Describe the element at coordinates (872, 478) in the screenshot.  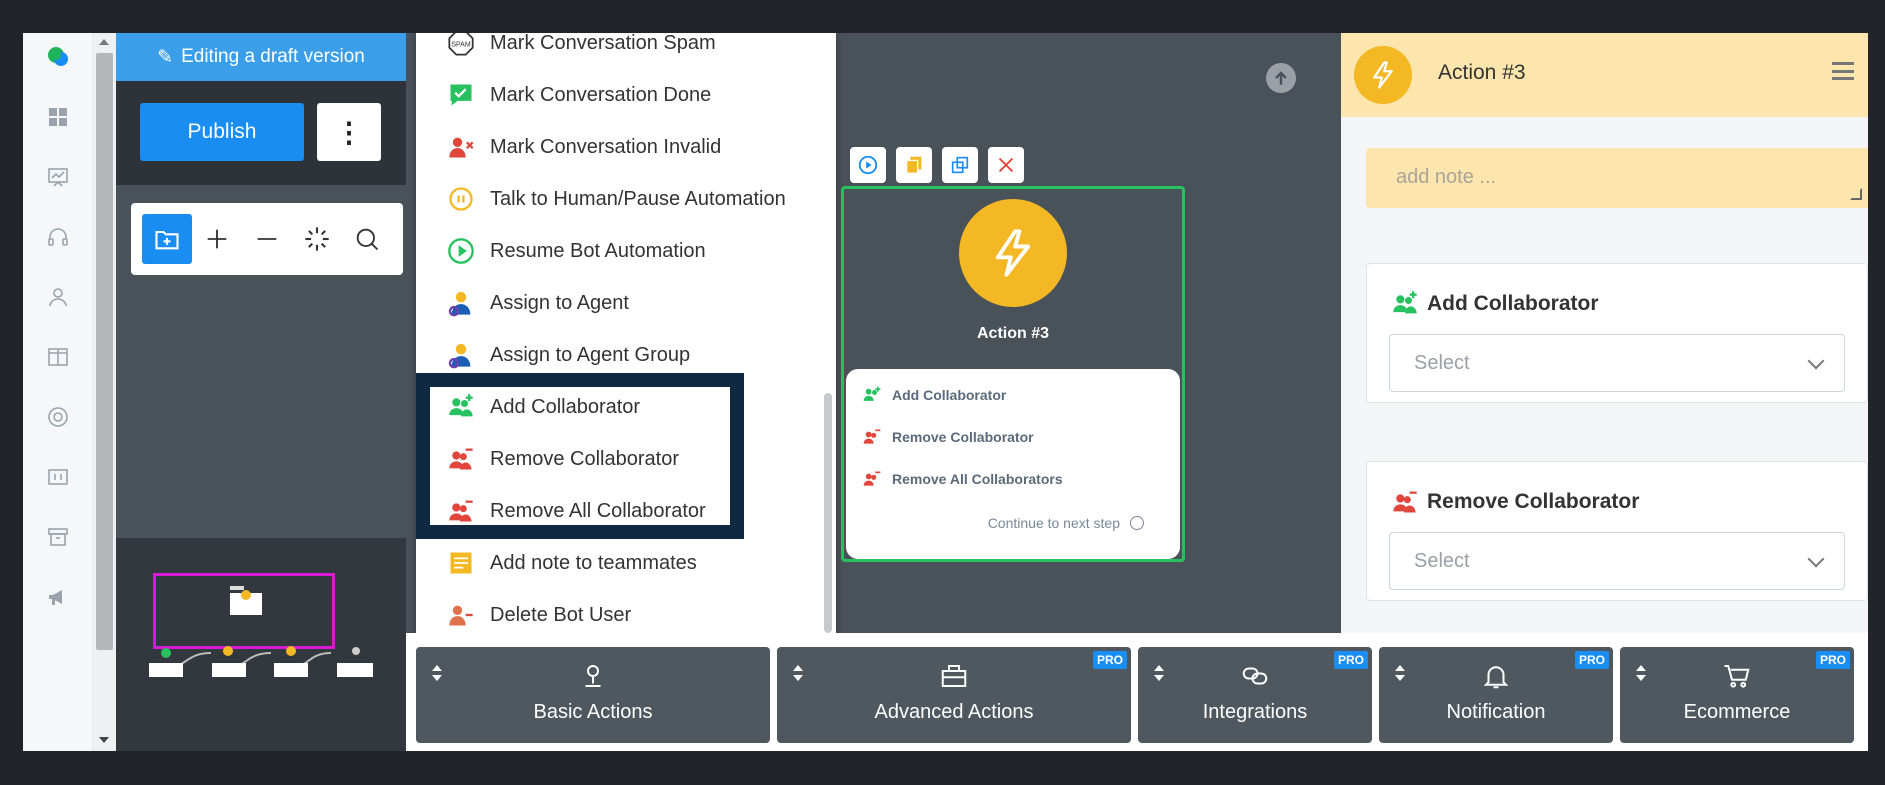
I see `remove-all-collaborators-icon` at that location.